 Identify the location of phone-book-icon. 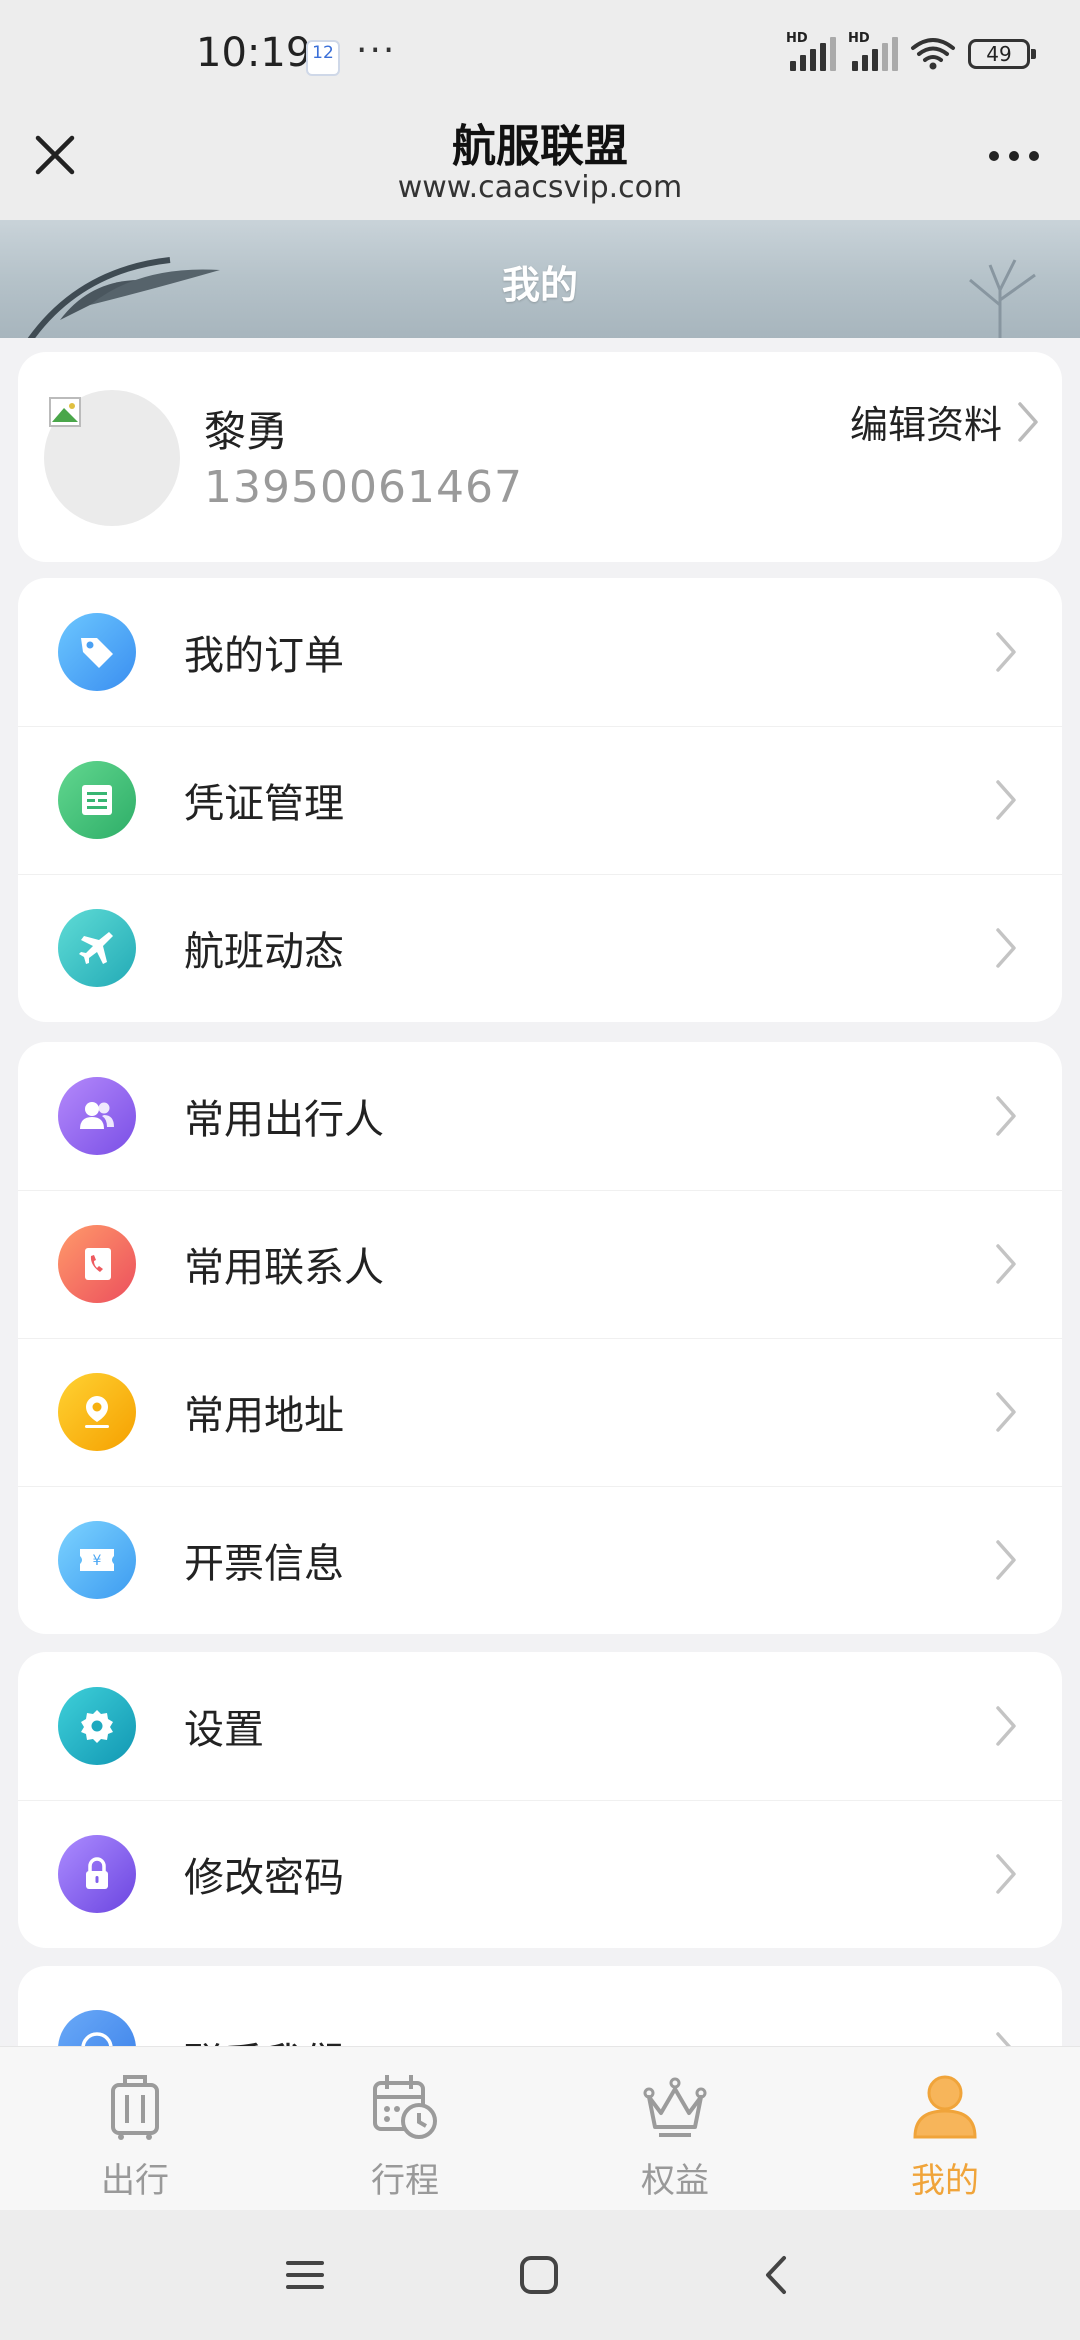
(97, 1264).